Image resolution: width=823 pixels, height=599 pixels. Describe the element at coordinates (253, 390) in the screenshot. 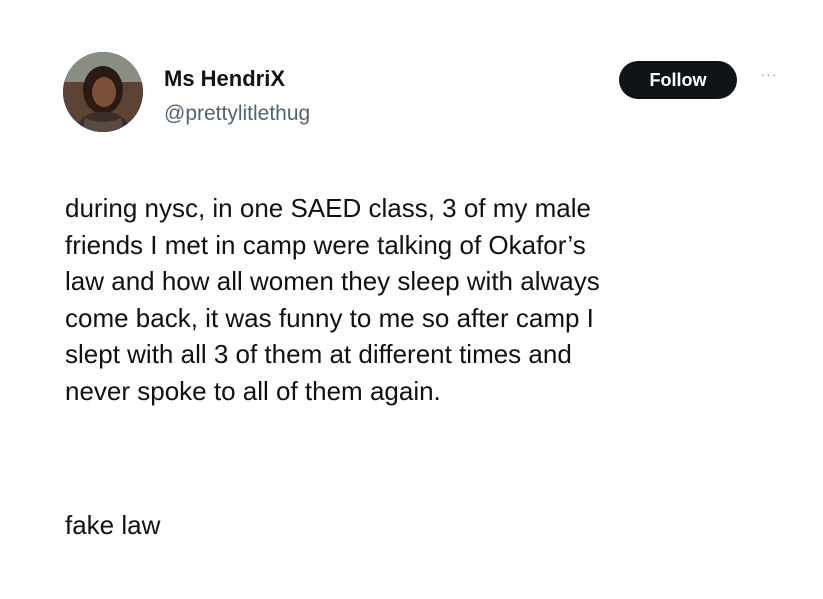

I see `tweet-line: never spoke to all of them again.` at that location.